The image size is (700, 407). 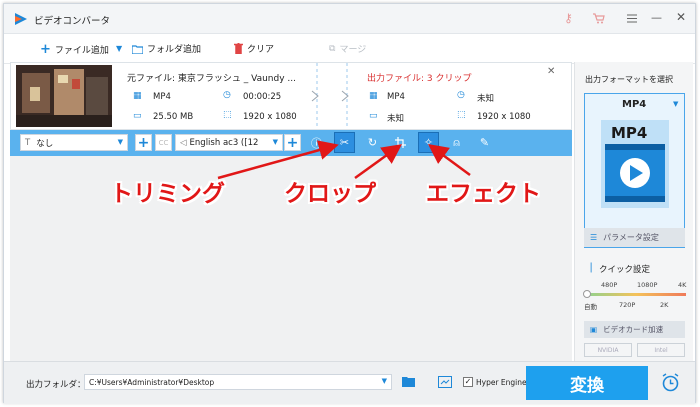 I want to click on format-selector: MP4 ▼ MP4, so click(x=634, y=170).